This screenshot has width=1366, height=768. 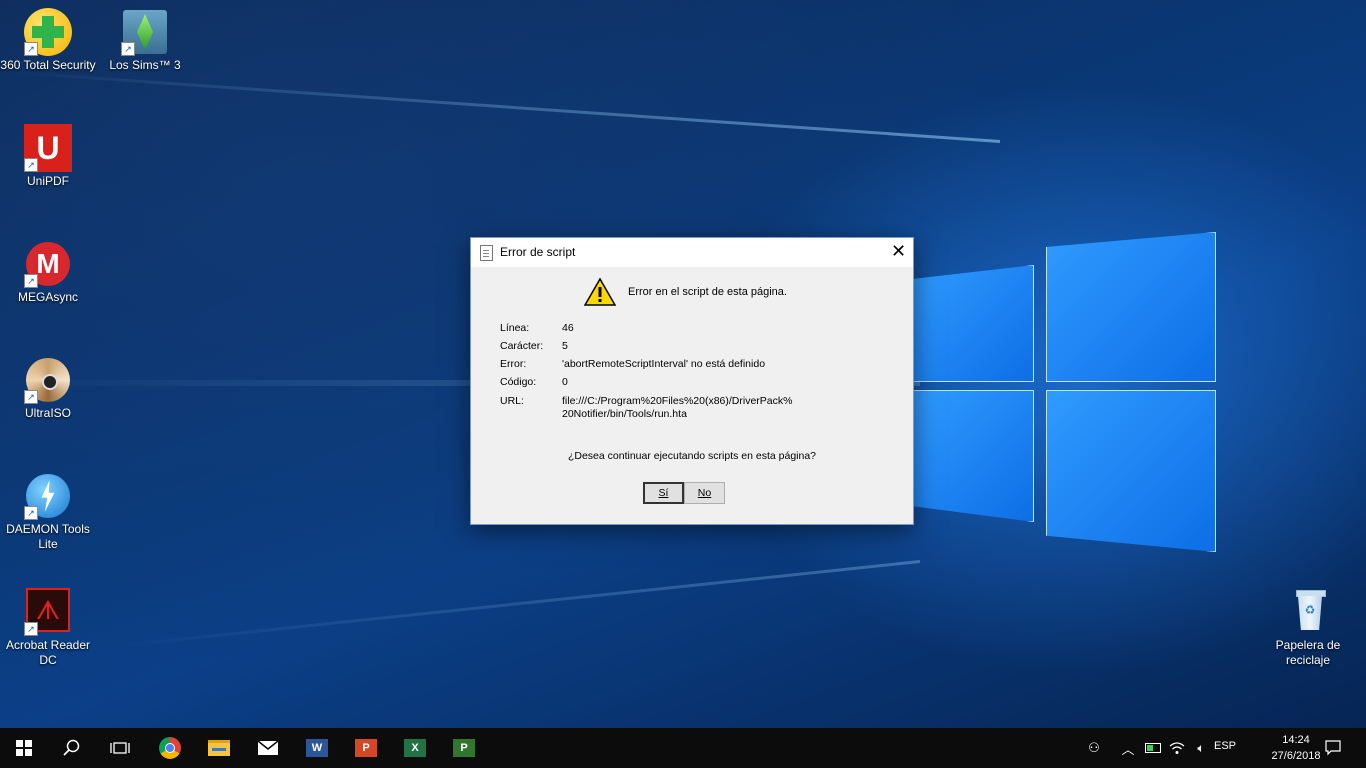 I want to click on error-message: Error en el script de esta página., so click(x=707, y=292).